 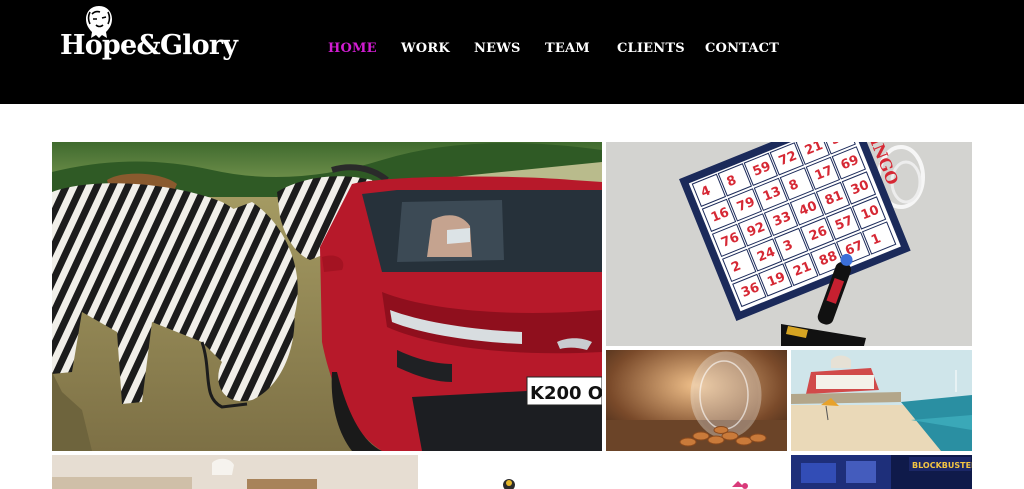 I want to click on license-plate-text: K200 O, so click(x=566, y=393).